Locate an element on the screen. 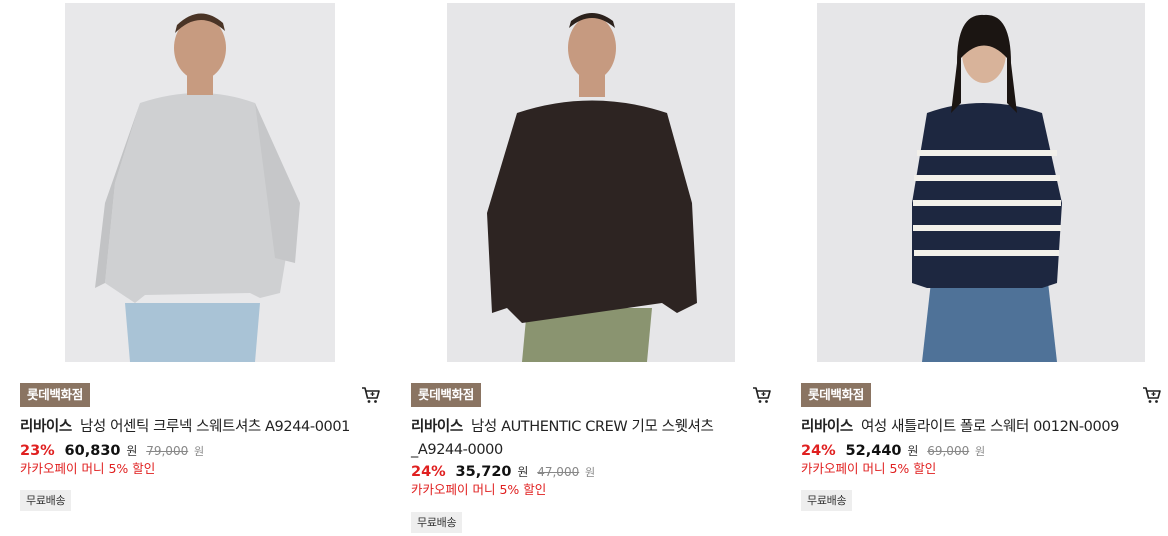  price-row: 23% 60,830 원 79,000 원 is located at coordinates (112, 451).